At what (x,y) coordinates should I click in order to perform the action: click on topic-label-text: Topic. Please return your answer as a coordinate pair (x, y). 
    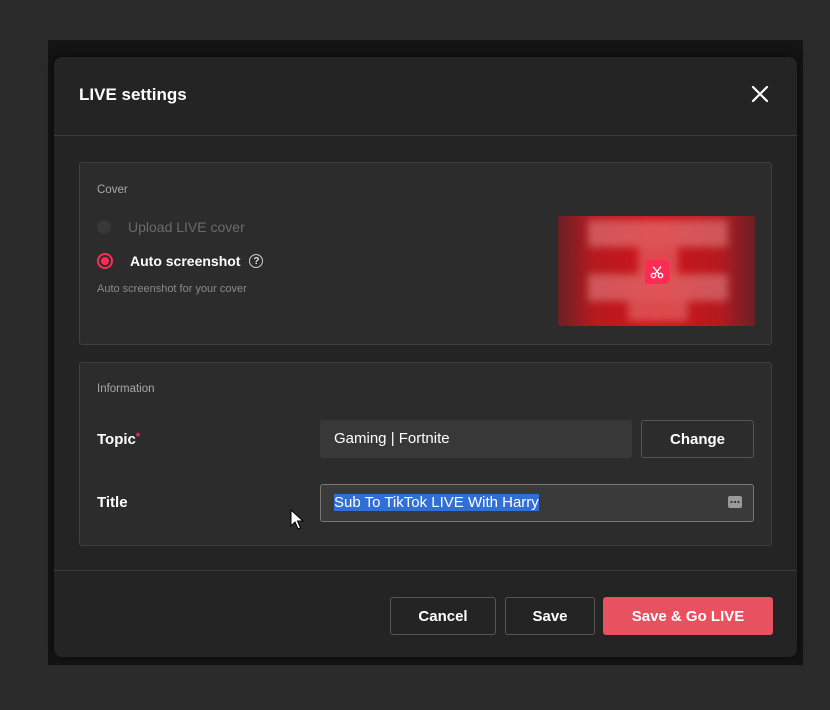
    Looking at the image, I should click on (116, 439).